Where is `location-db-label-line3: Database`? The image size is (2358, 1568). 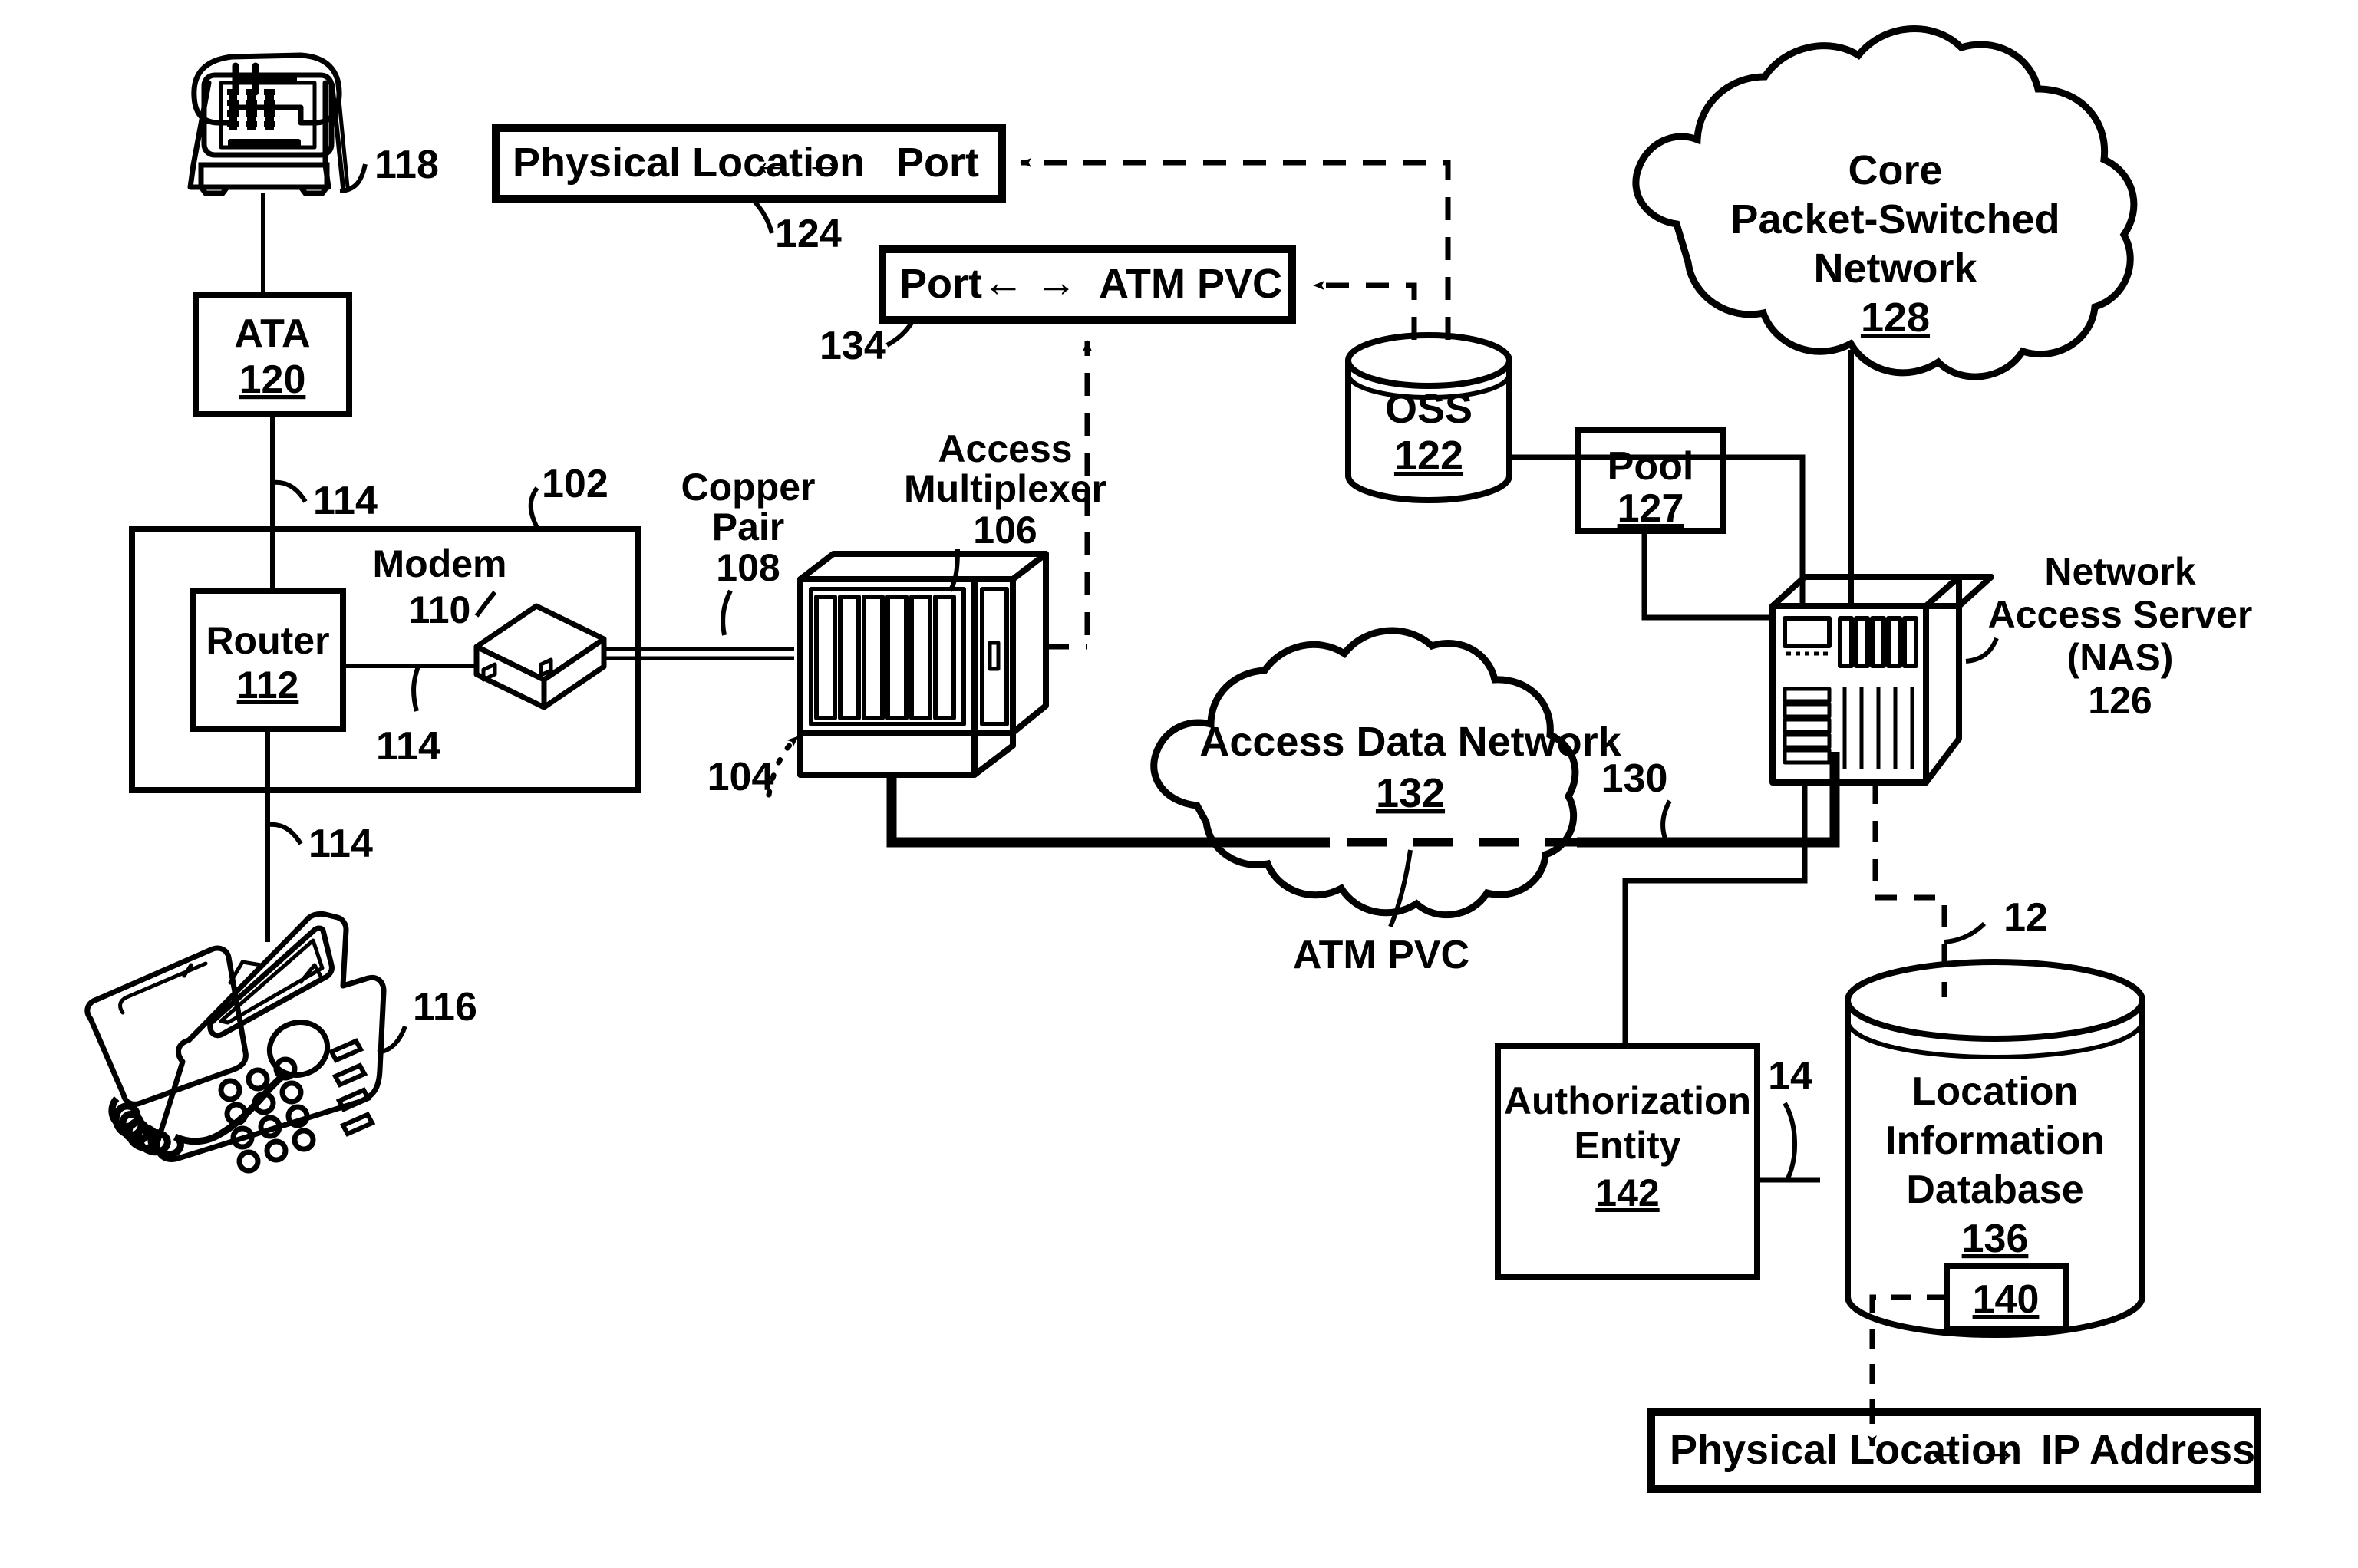 location-db-label-line3: Database is located at coordinates (1994, 1190).